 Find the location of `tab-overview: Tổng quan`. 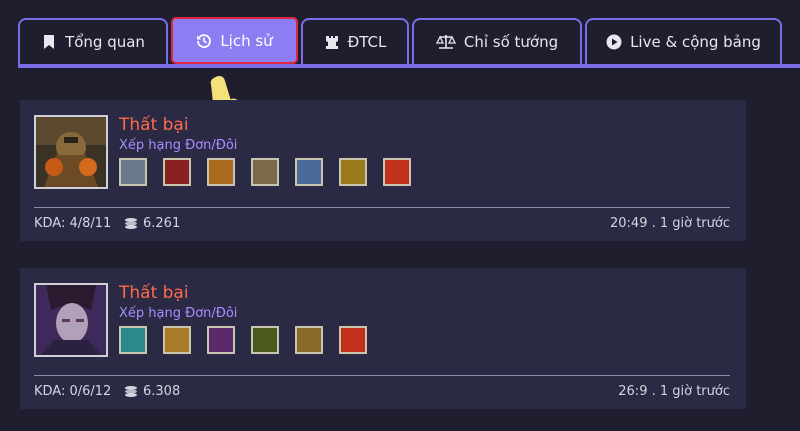

tab-overview: Tổng quan is located at coordinates (93, 41).